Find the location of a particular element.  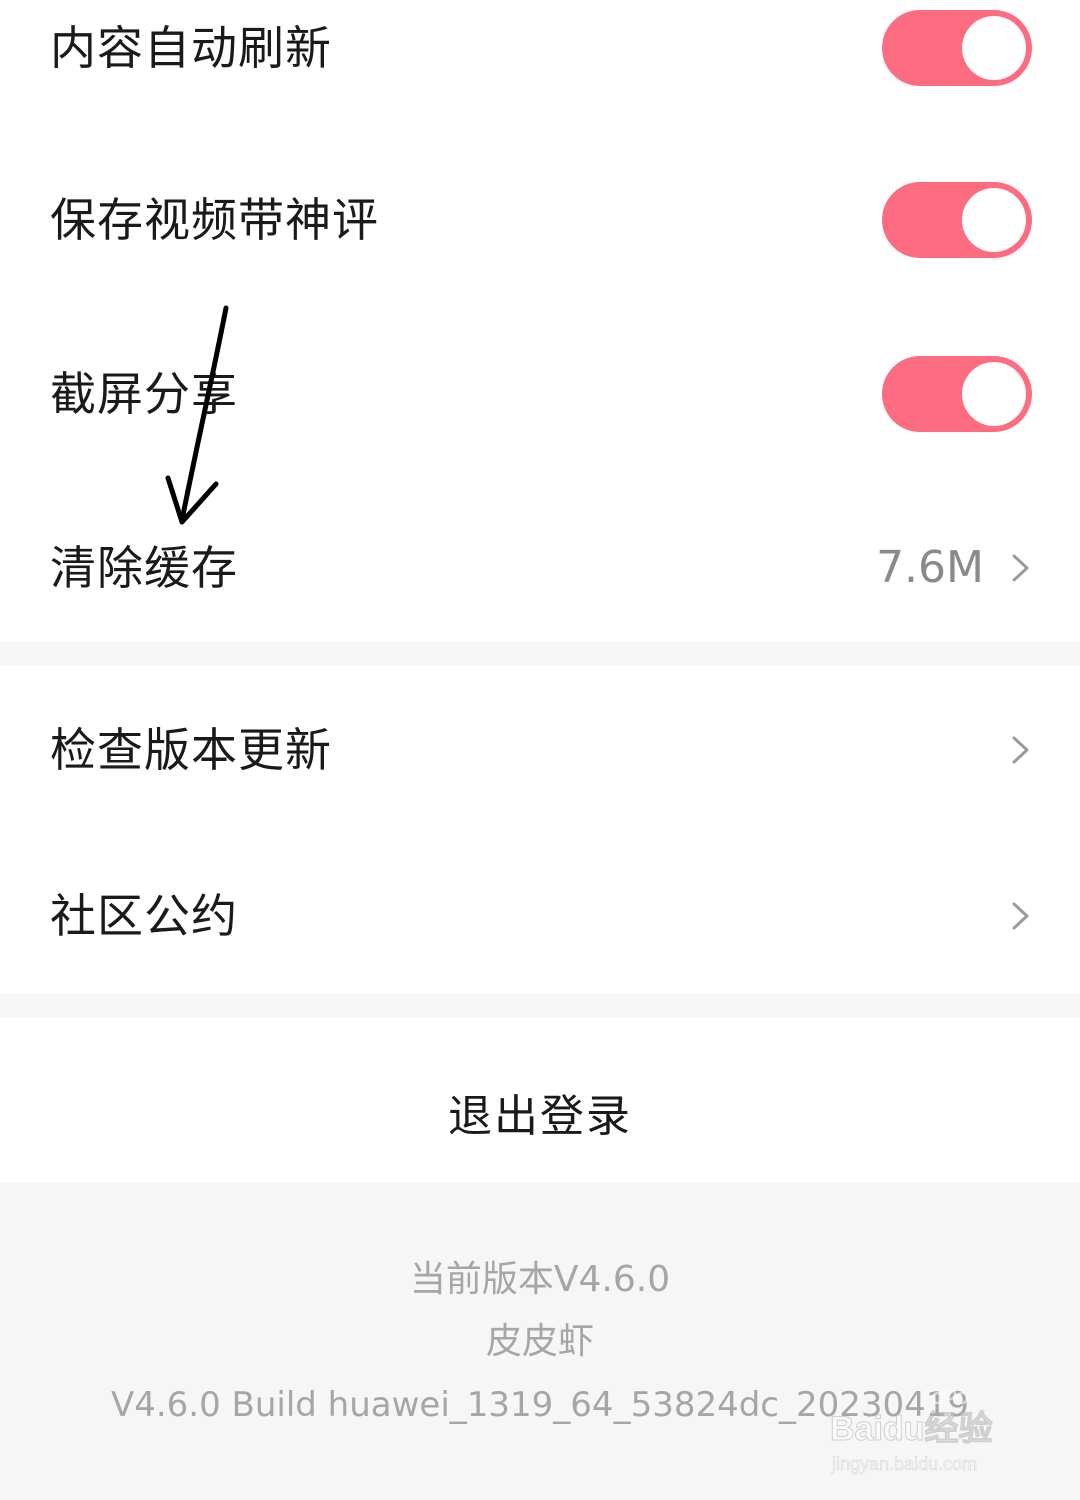

logout-button: 退出登录 is located at coordinates (540, 1112).